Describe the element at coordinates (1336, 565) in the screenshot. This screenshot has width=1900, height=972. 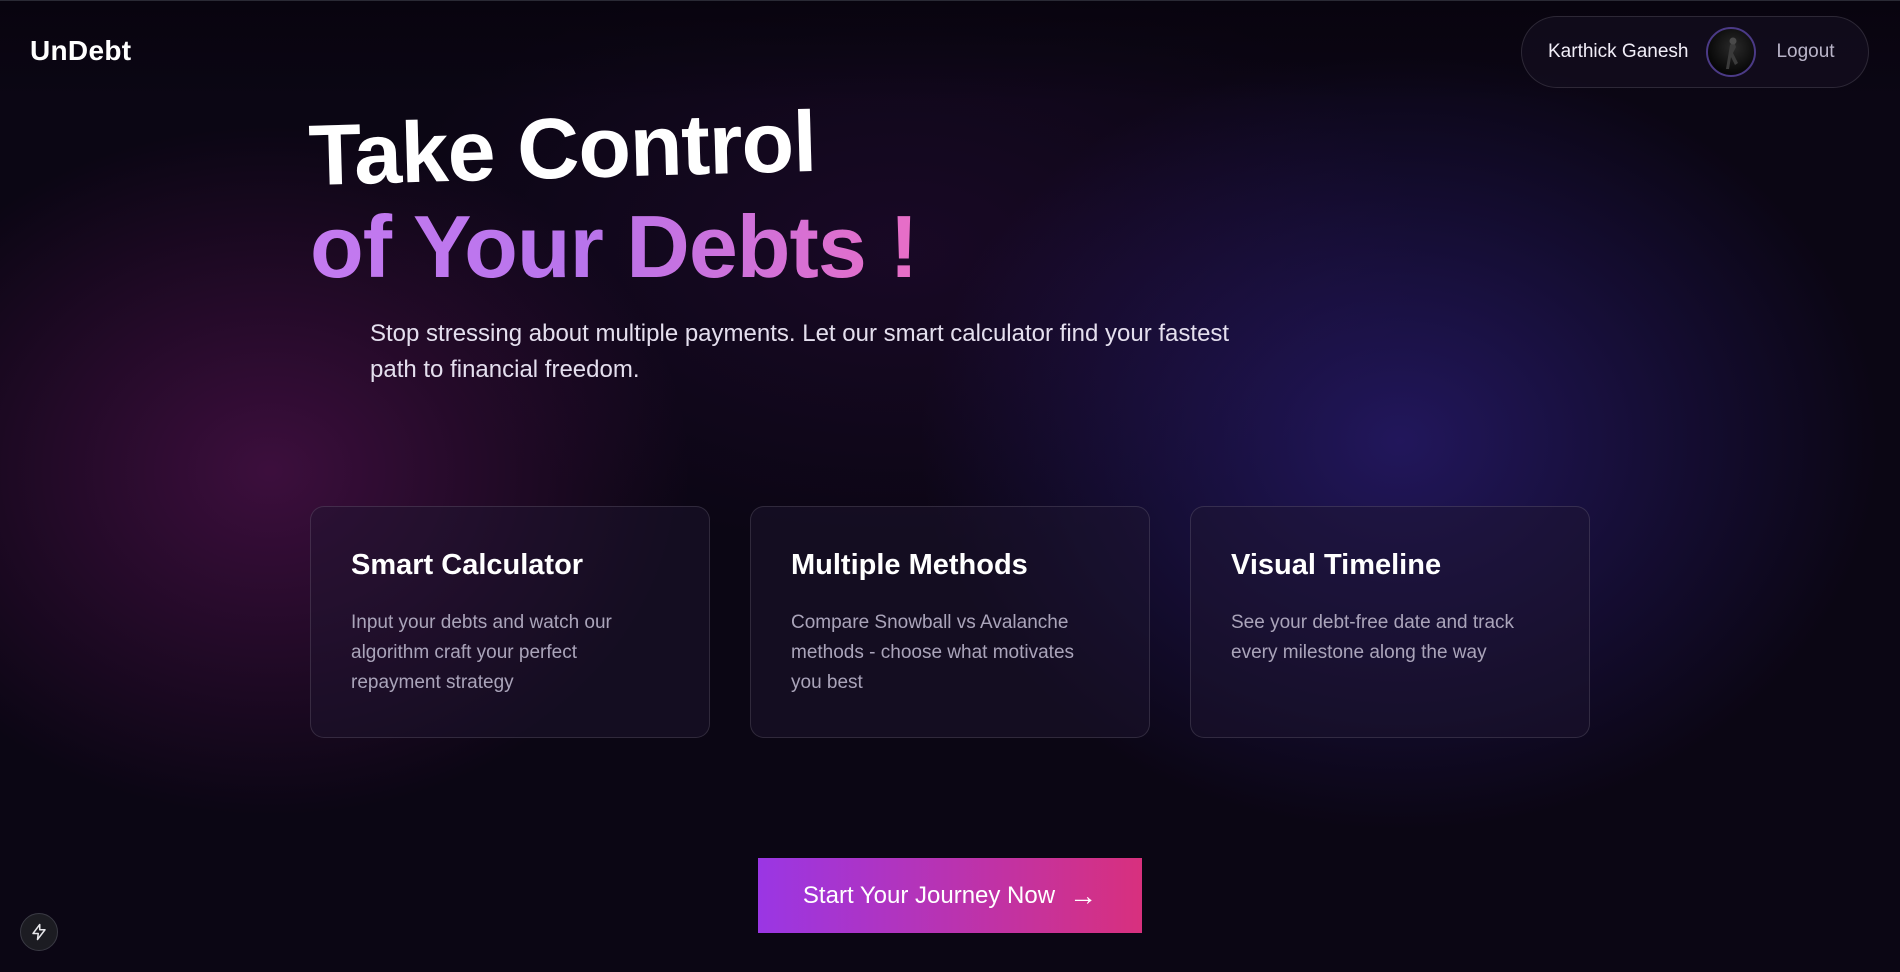
I see `feature-card-title: Visual Timeline` at that location.